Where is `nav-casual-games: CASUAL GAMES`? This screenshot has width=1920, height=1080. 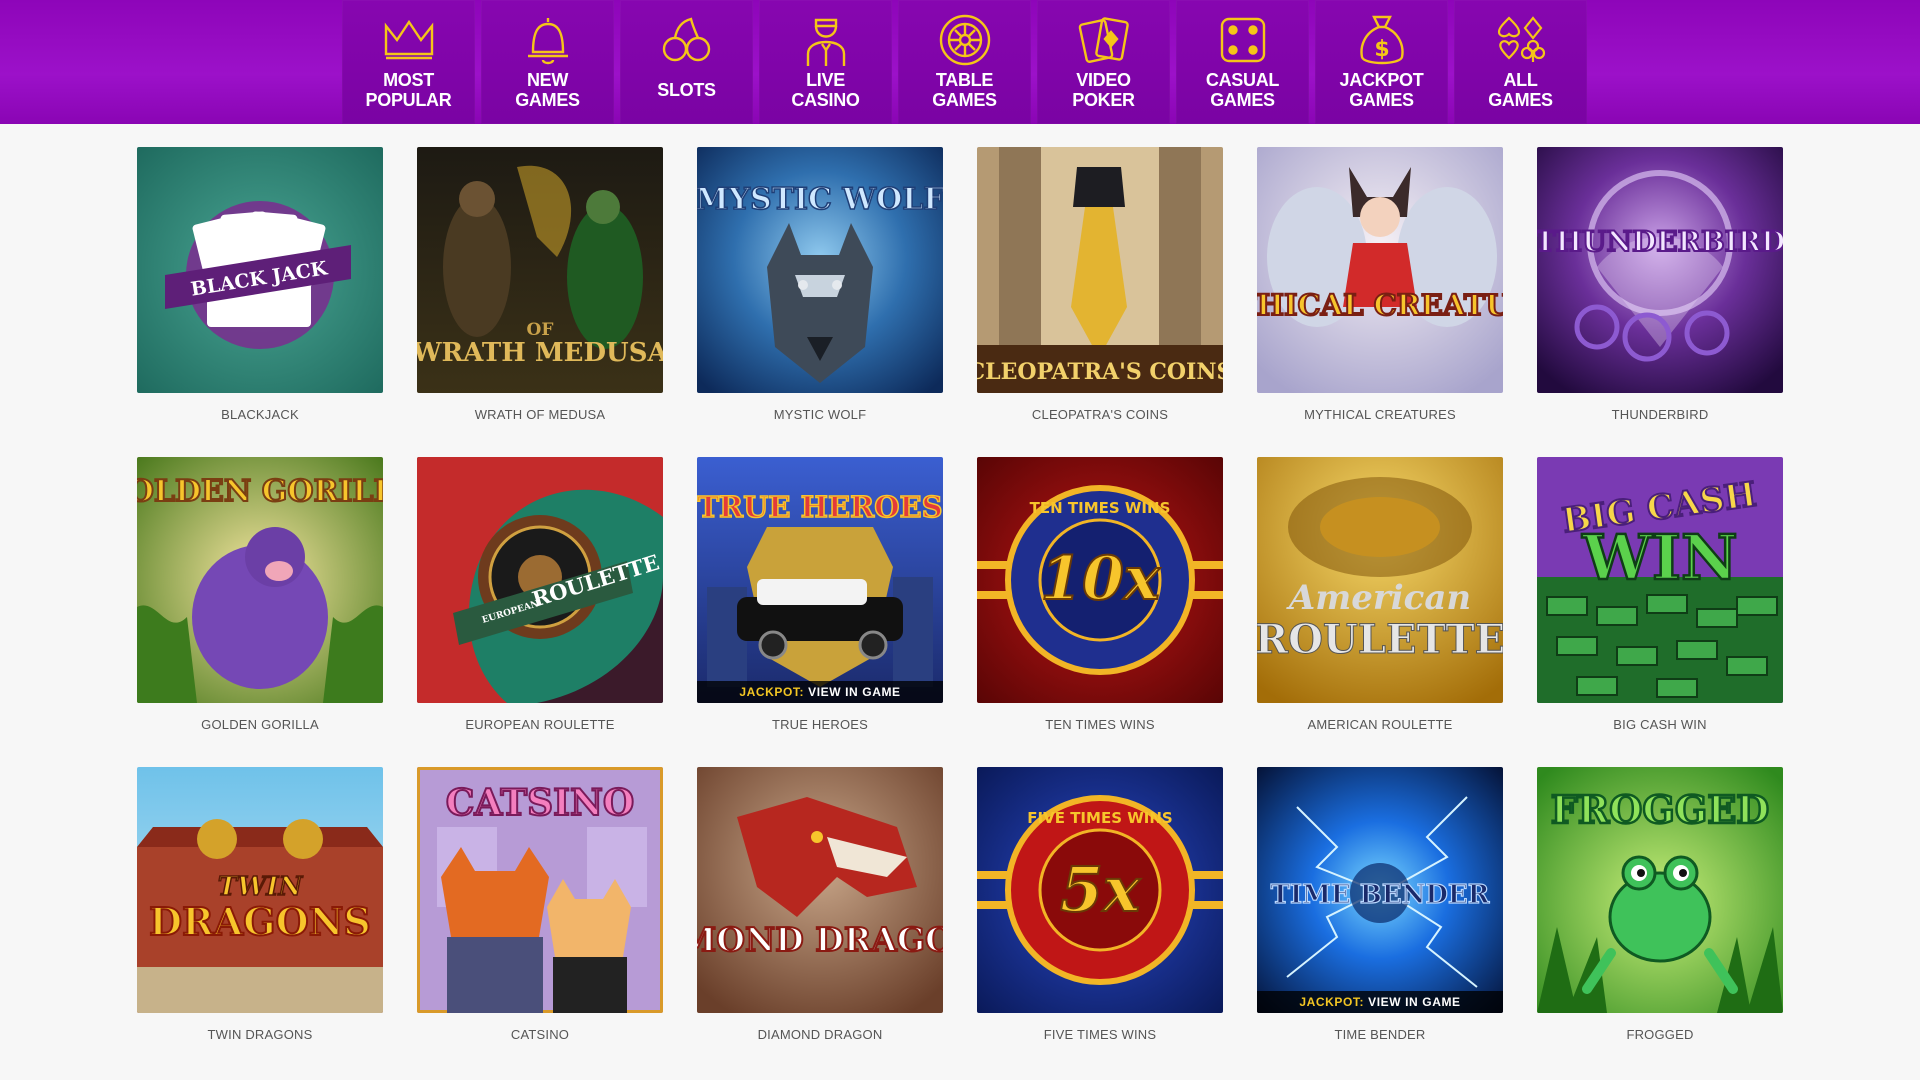
nav-casual-games: CASUAL GAMES is located at coordinates (1242, 62).